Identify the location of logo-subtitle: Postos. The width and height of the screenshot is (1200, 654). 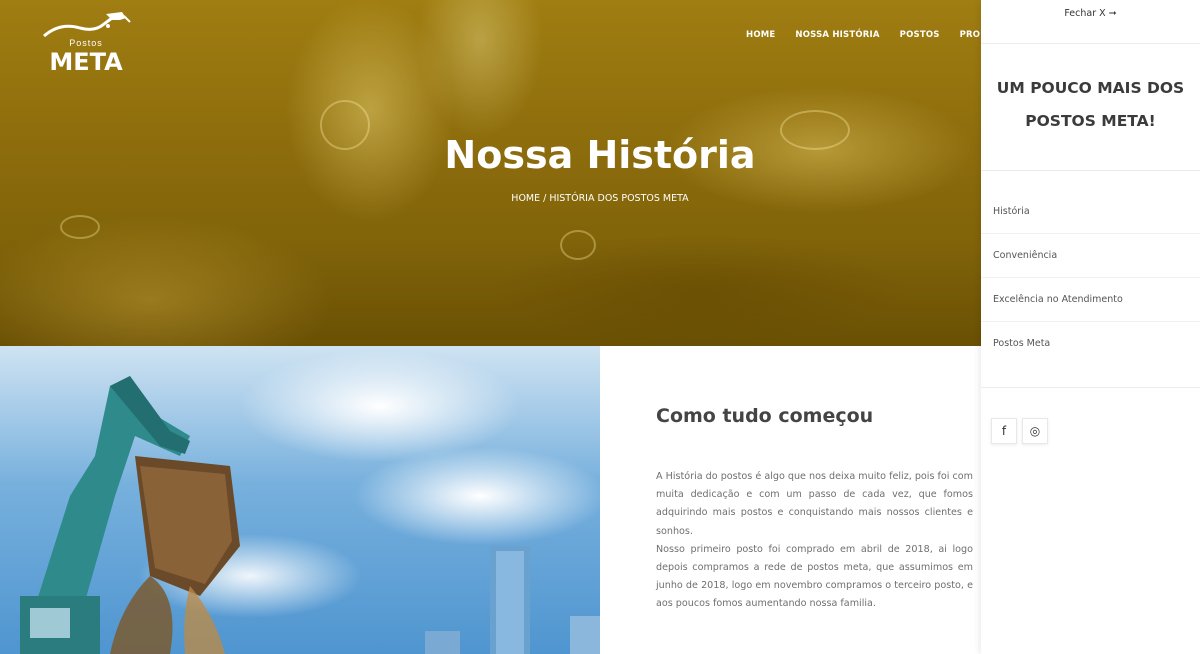
(86, 43).